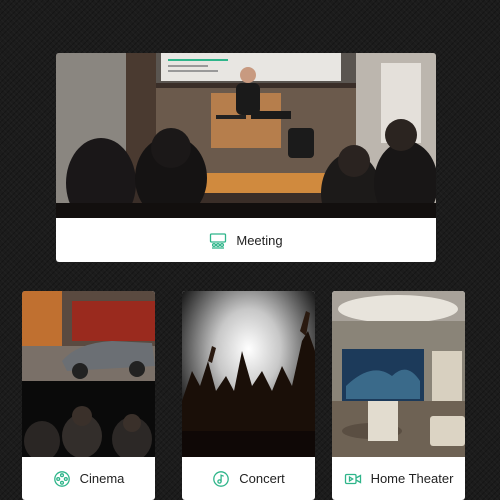 This screenshot has width=500, height=500. I want to click on concert-label-row: Concert, so click(248, 478).